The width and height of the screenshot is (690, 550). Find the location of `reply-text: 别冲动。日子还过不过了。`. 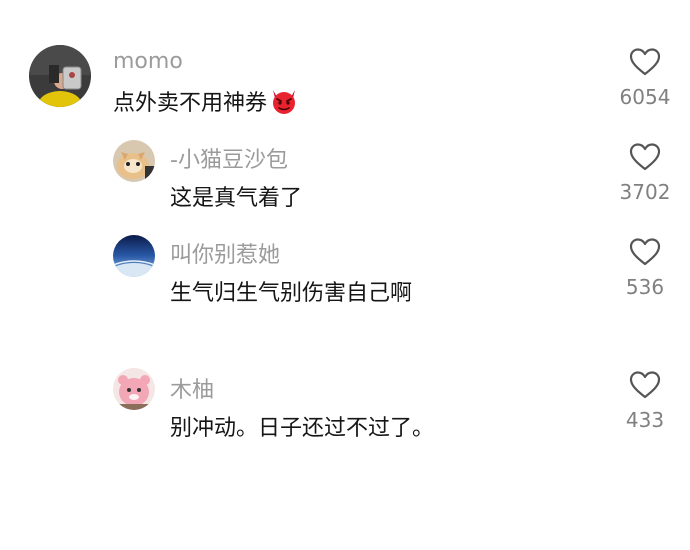

reply-text: 别冲动。日子还过不过了。 is located at coordinates (302, 428).